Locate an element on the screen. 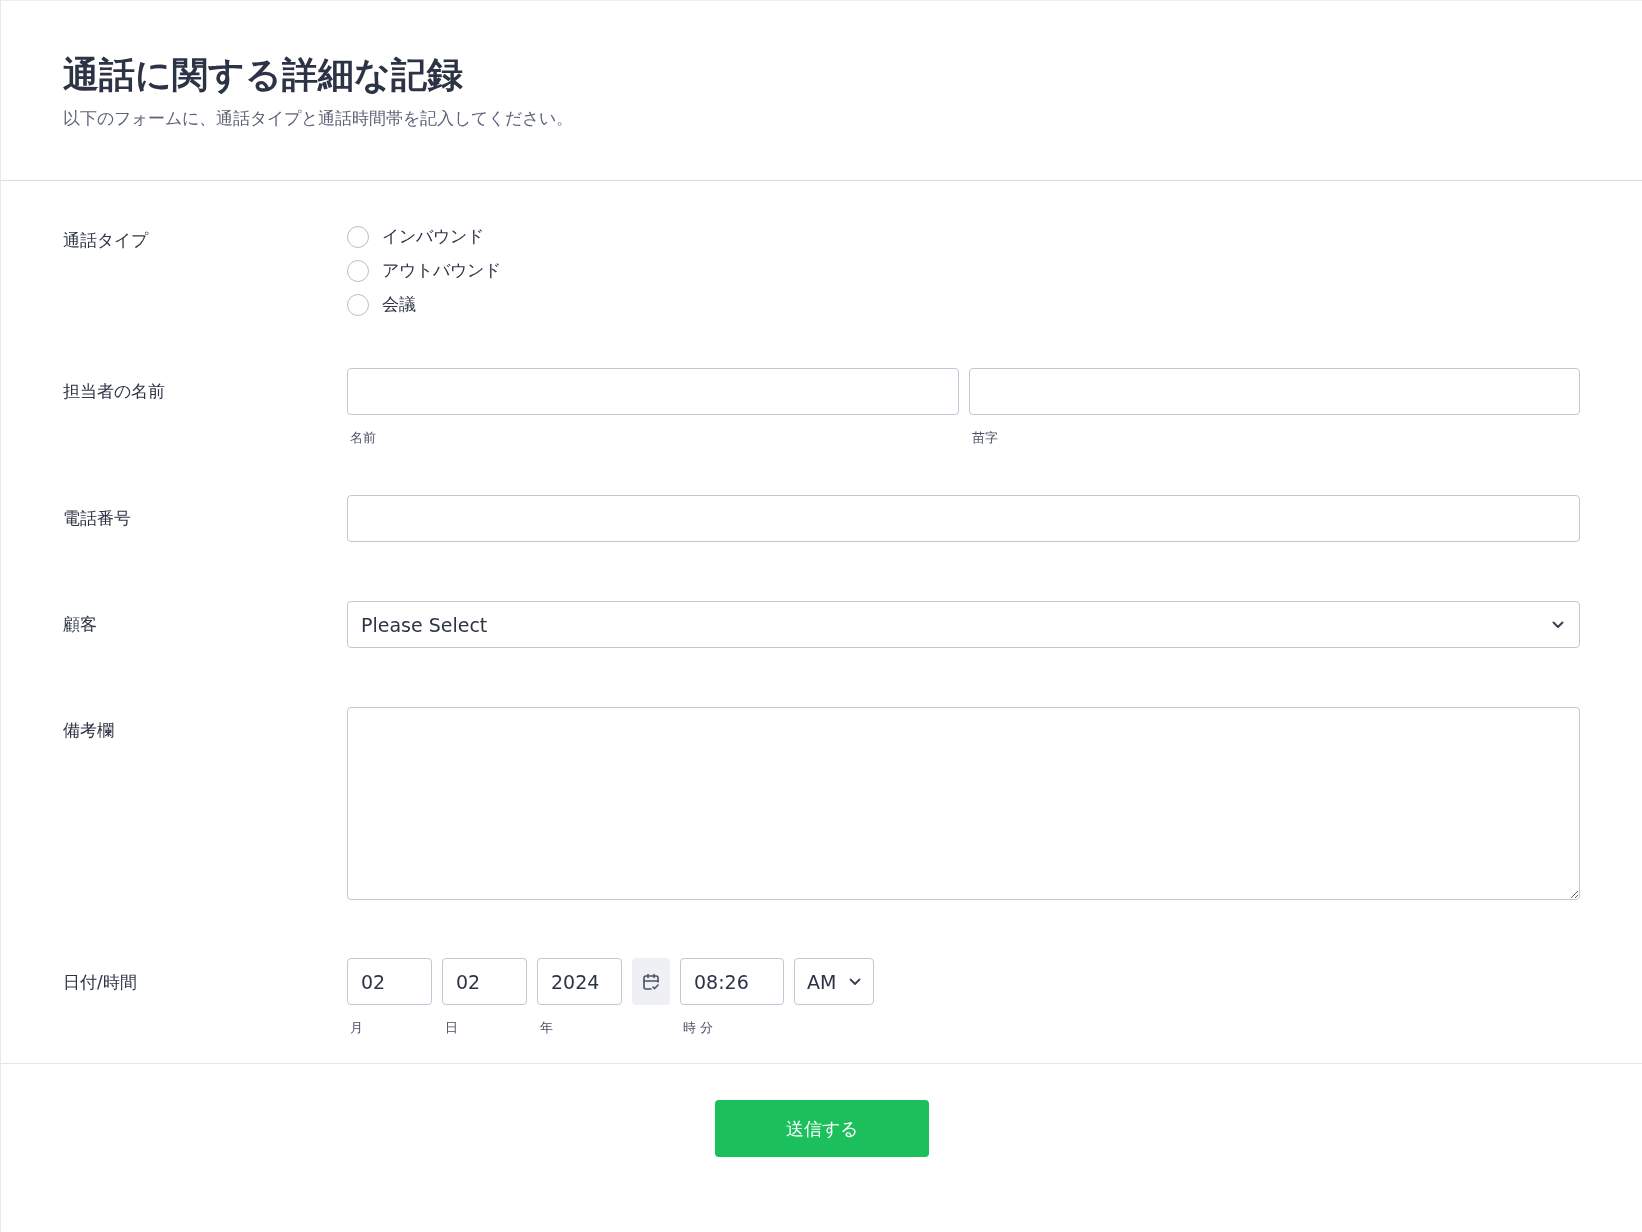 This screenshot has height=1232, width=1642. field-label: 日付/時間 is located at coordinates (100, 982).